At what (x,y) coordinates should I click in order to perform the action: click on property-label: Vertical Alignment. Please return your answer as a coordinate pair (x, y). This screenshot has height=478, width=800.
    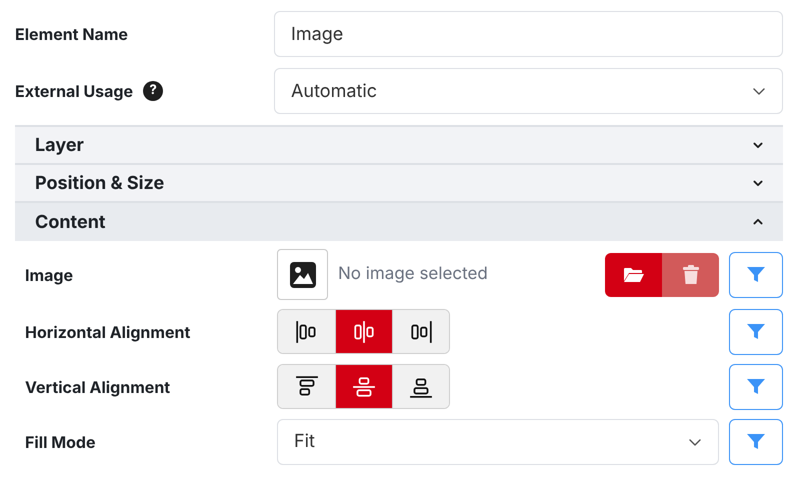
    Looking at the image, I should click on (98, 387).